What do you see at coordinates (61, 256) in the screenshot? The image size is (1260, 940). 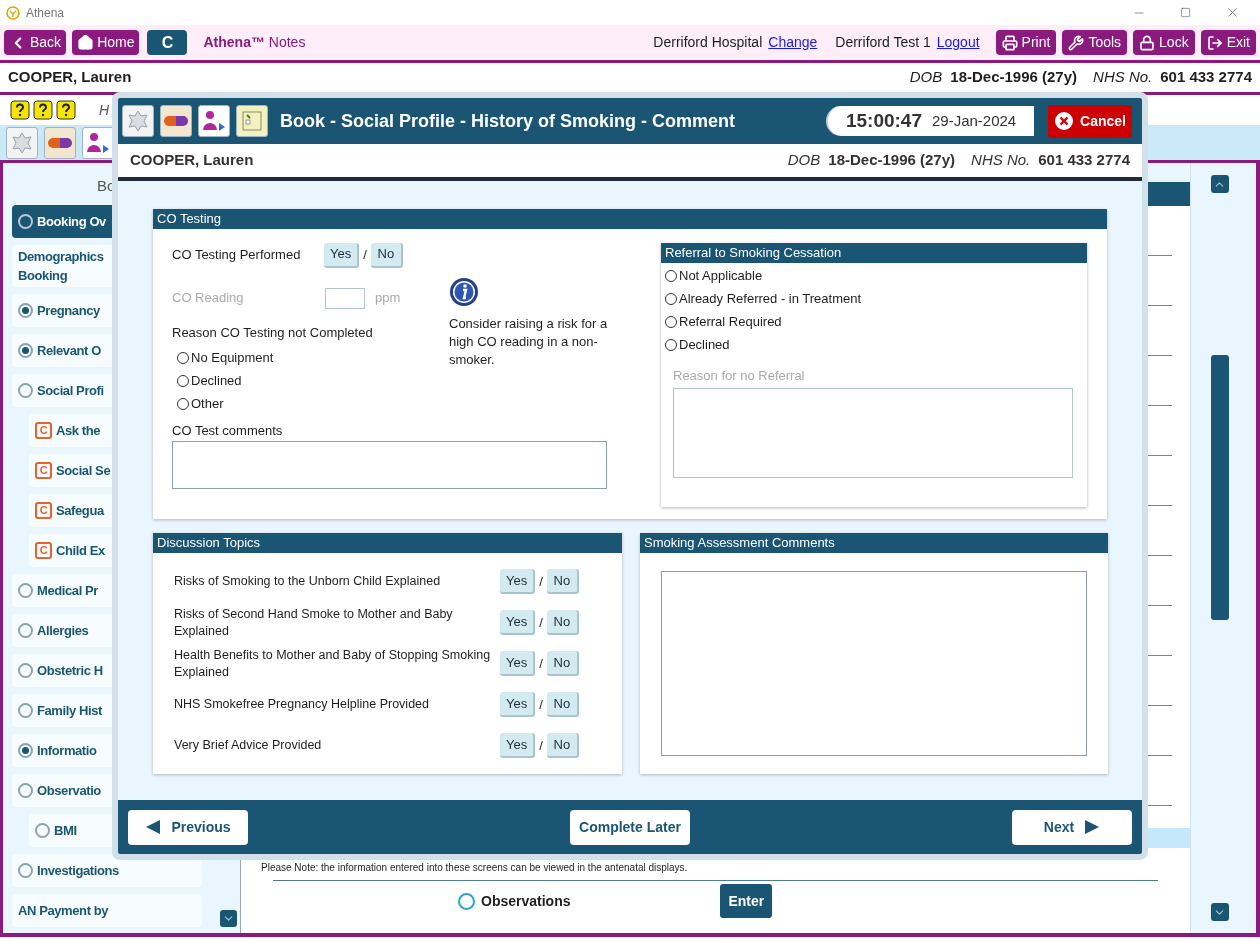 I see `item-label: Demographics` at bounding box center [61, 256].